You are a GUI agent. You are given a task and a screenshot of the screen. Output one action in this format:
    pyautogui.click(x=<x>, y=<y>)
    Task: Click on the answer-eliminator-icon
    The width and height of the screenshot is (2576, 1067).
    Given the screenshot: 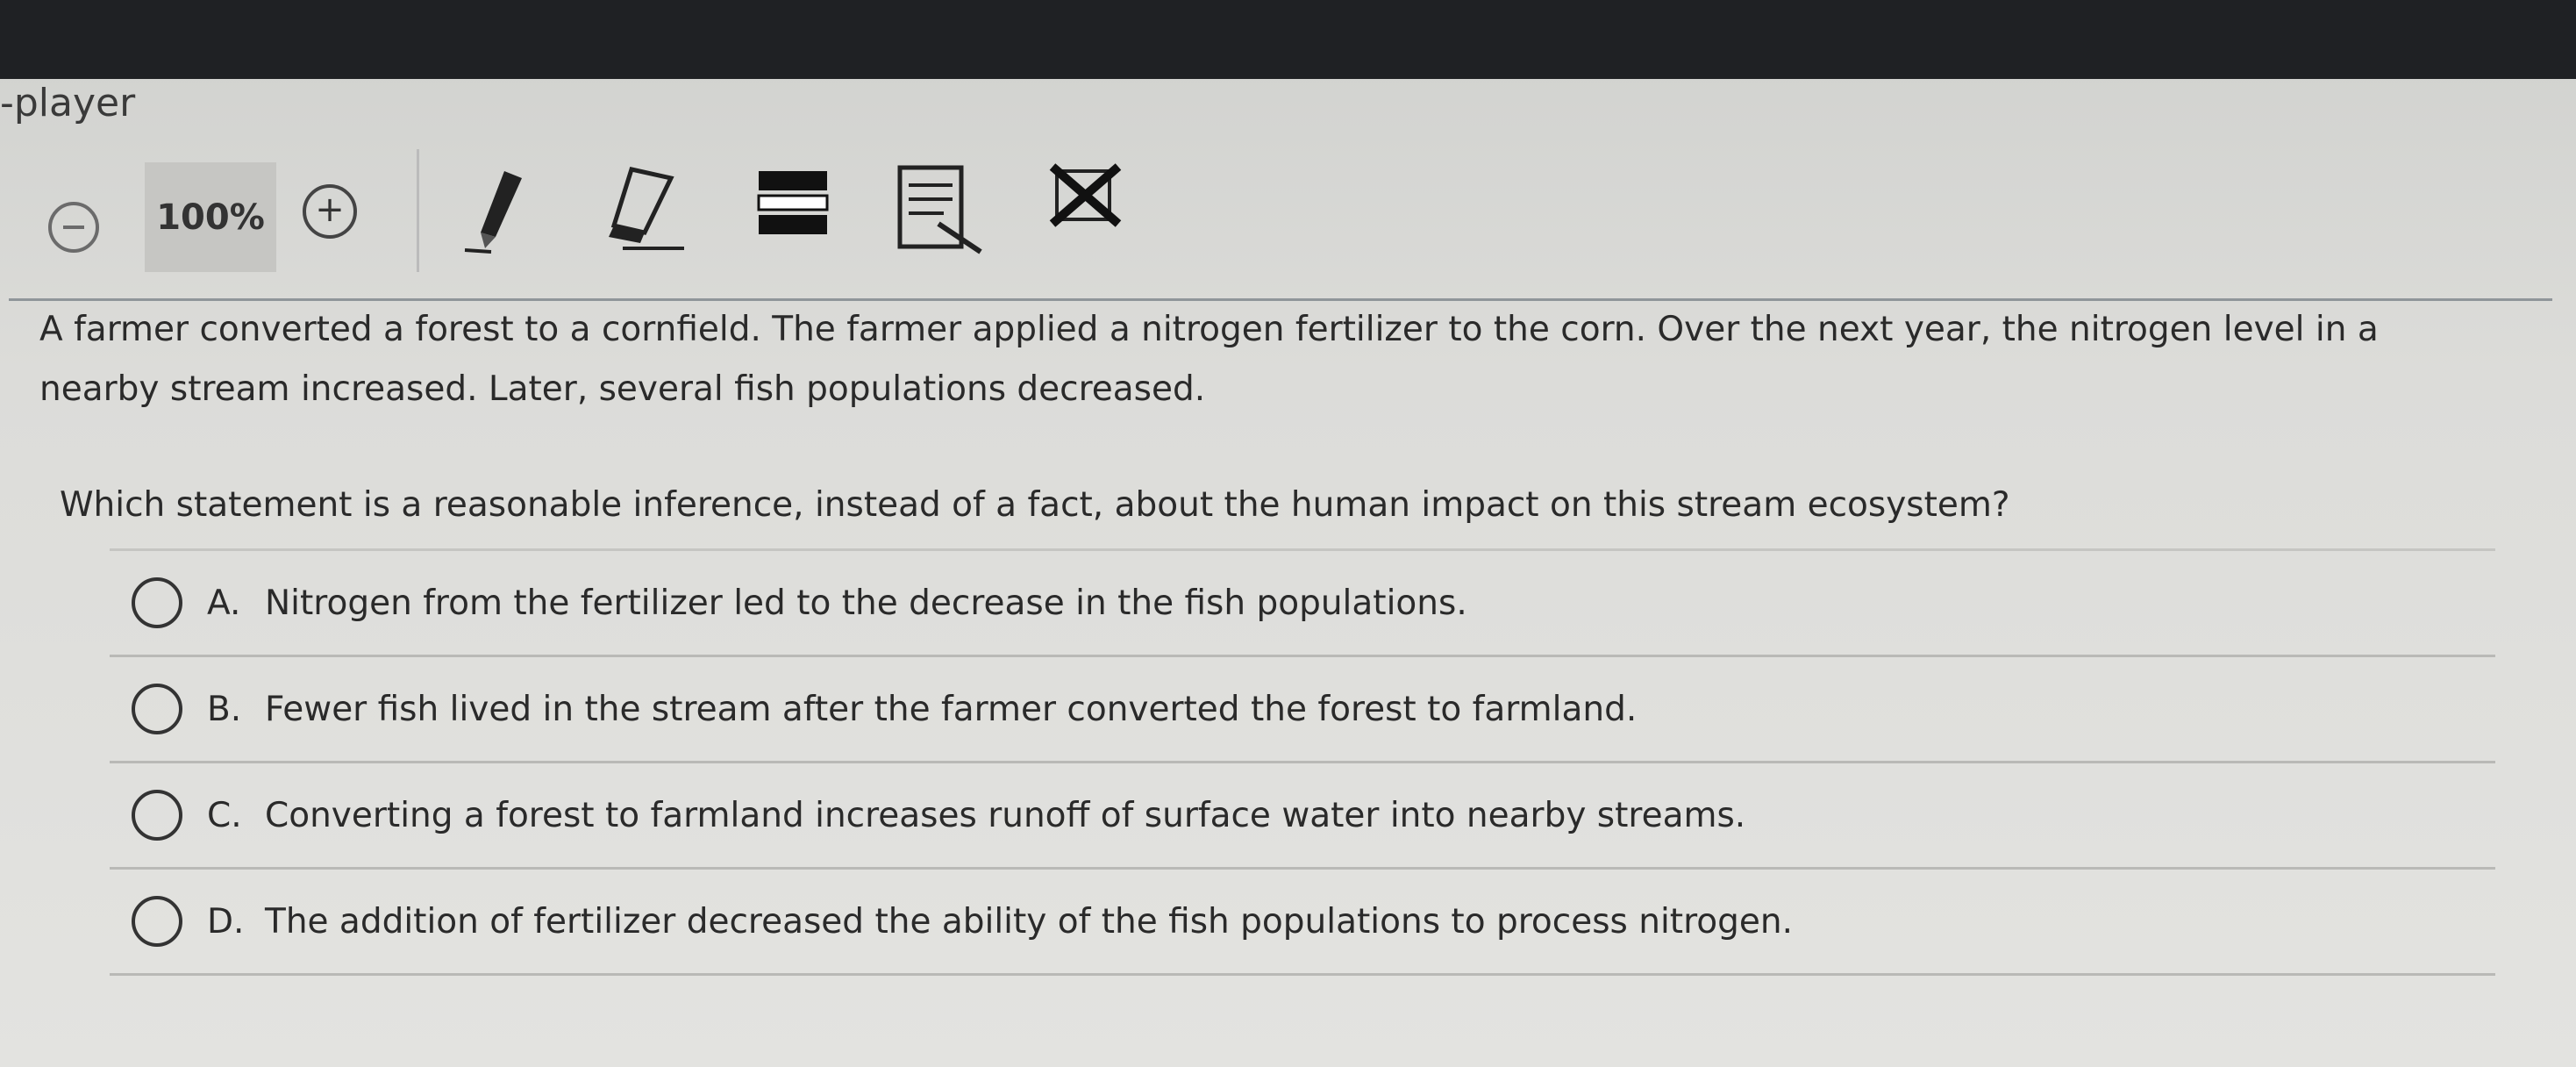 What is the action you would take?
    pyautogui.click(x=1086, y=195)
    